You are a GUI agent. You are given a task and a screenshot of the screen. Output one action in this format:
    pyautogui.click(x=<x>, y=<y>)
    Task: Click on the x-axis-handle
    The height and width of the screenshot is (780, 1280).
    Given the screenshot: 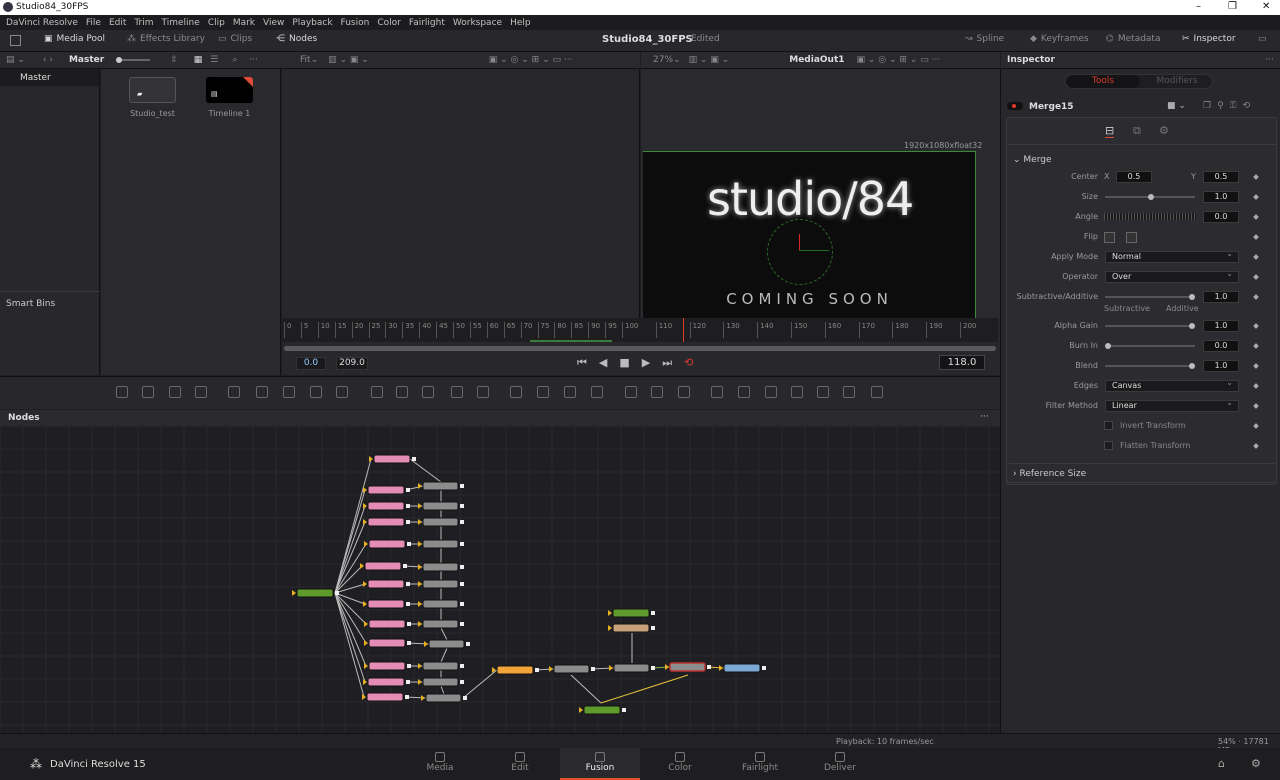 What is the action you would take?
    pyautogui.click(x=814, y=250)
    